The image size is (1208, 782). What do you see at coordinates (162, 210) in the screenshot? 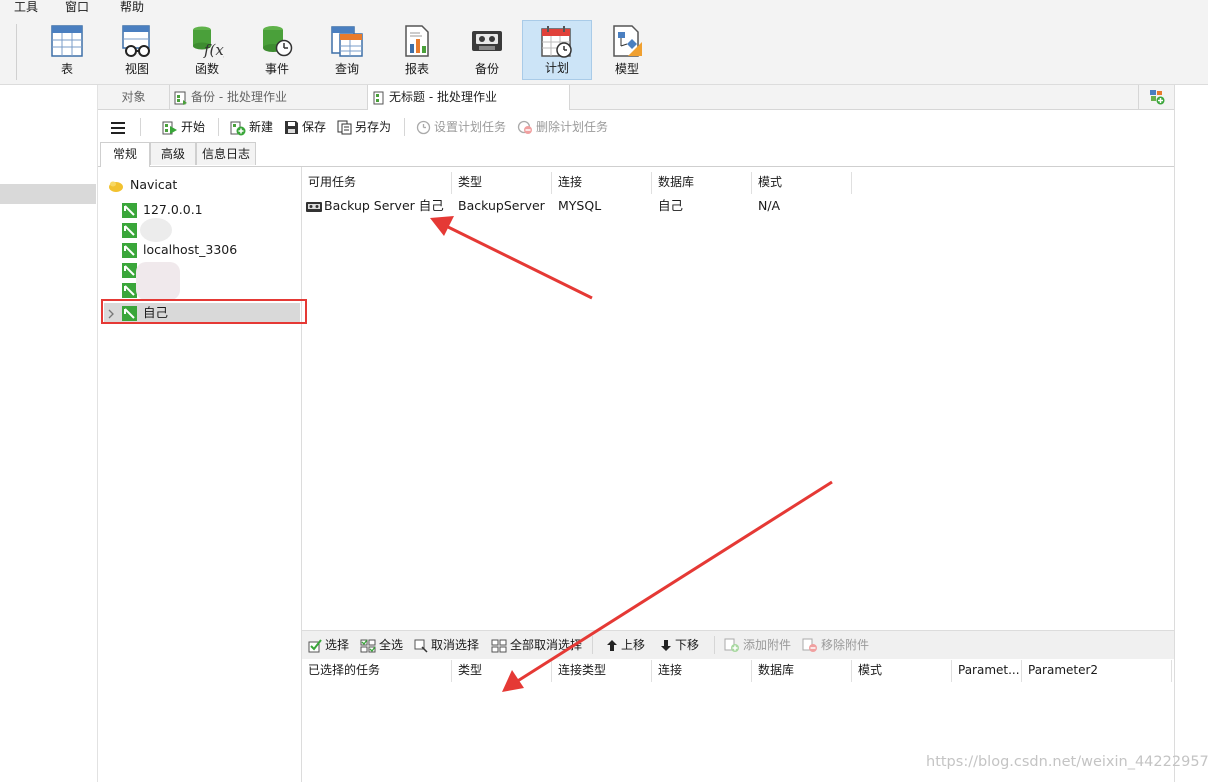
I see `tree-connection: 127.0.0.1` at bounding box center [162, 210].